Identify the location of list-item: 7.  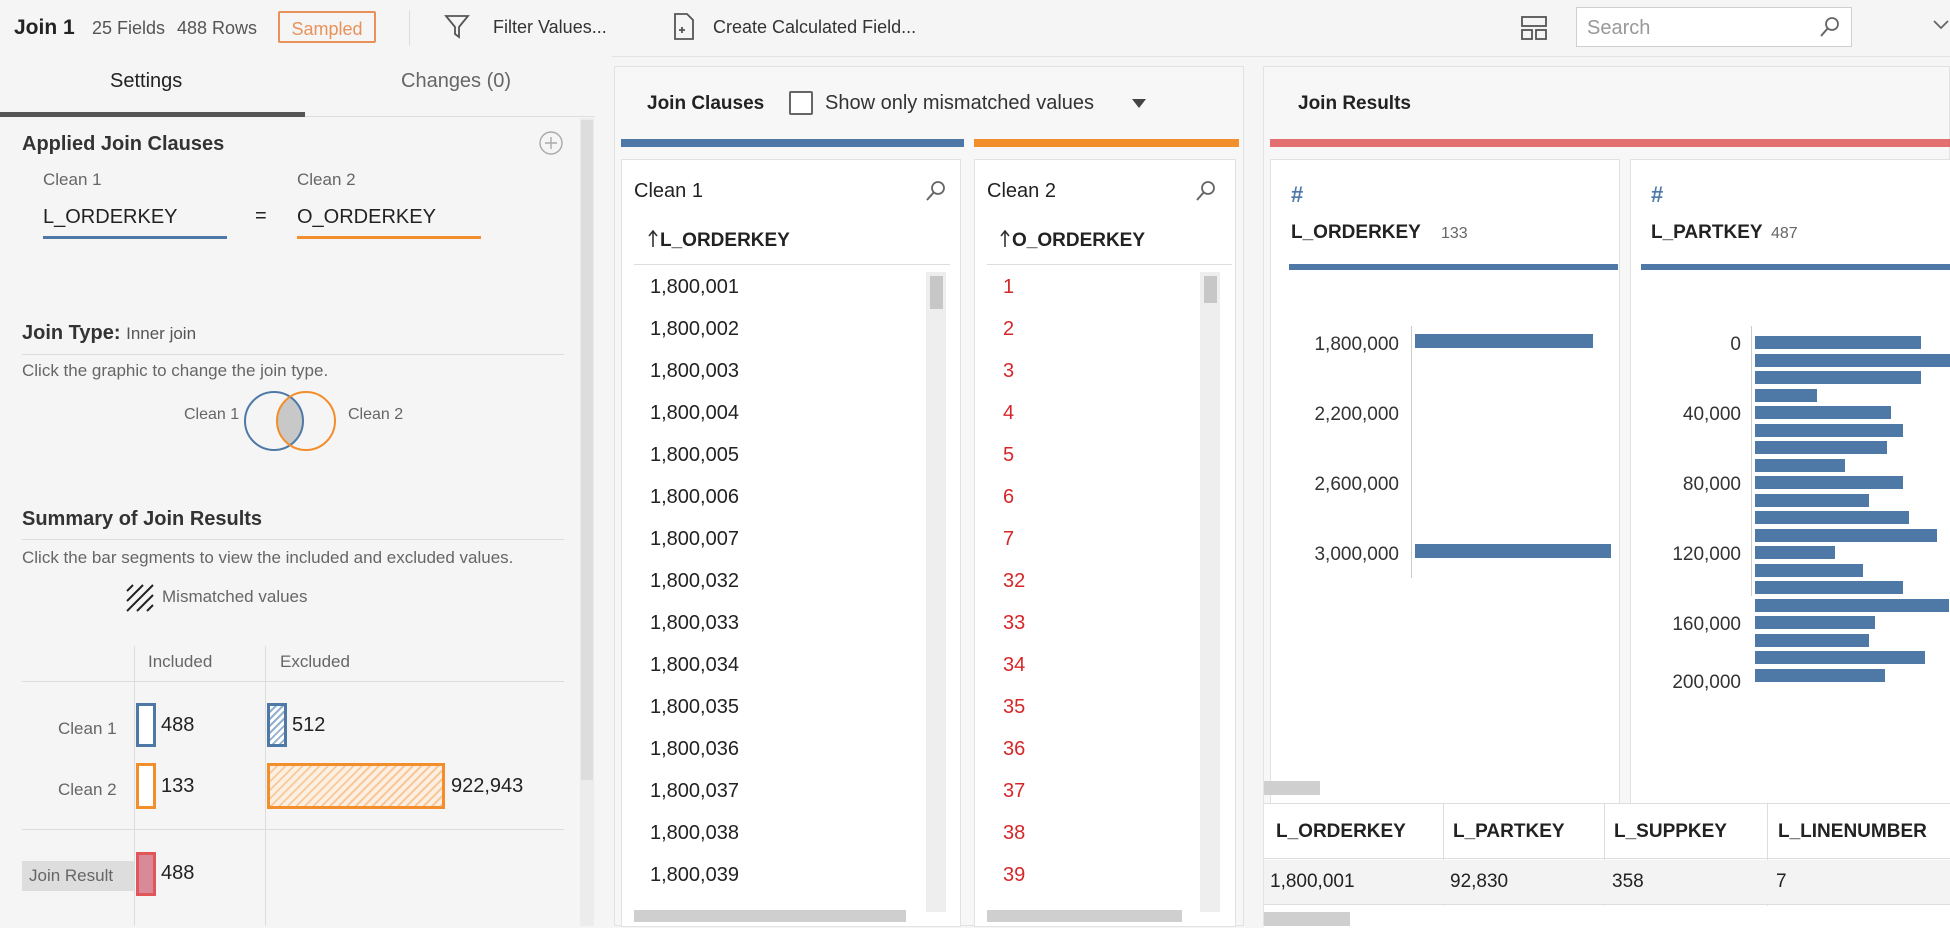
(1008, 539).